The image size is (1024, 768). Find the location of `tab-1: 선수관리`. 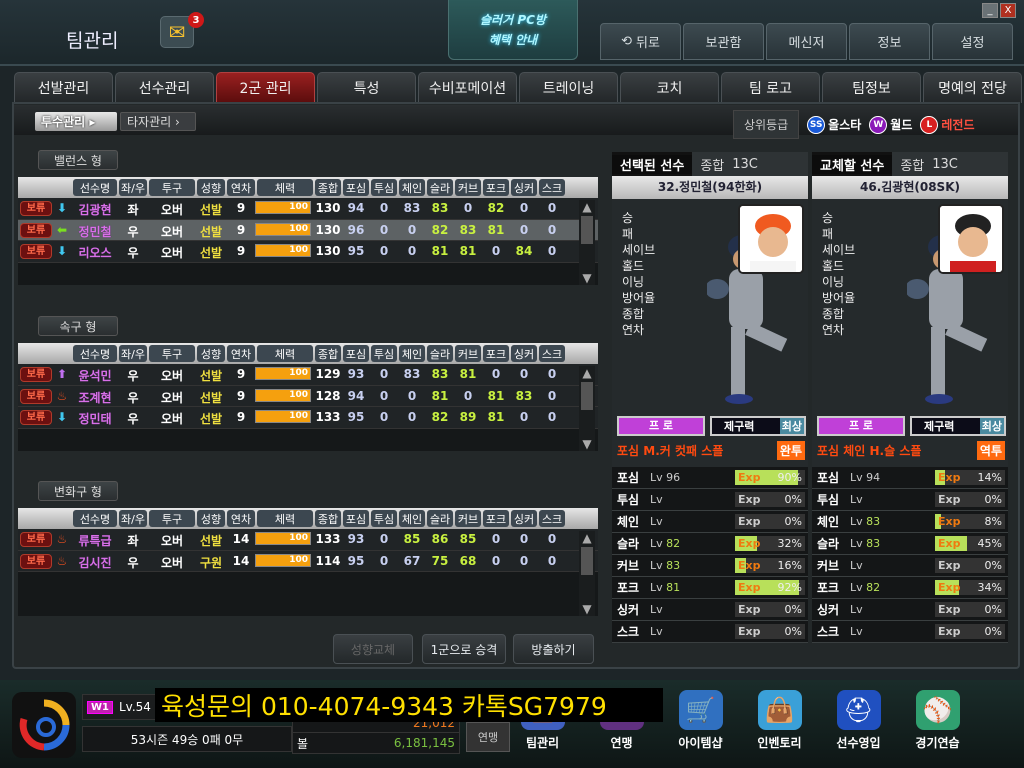

tab-1: 선수관리 is located at coordinates (164, 87).